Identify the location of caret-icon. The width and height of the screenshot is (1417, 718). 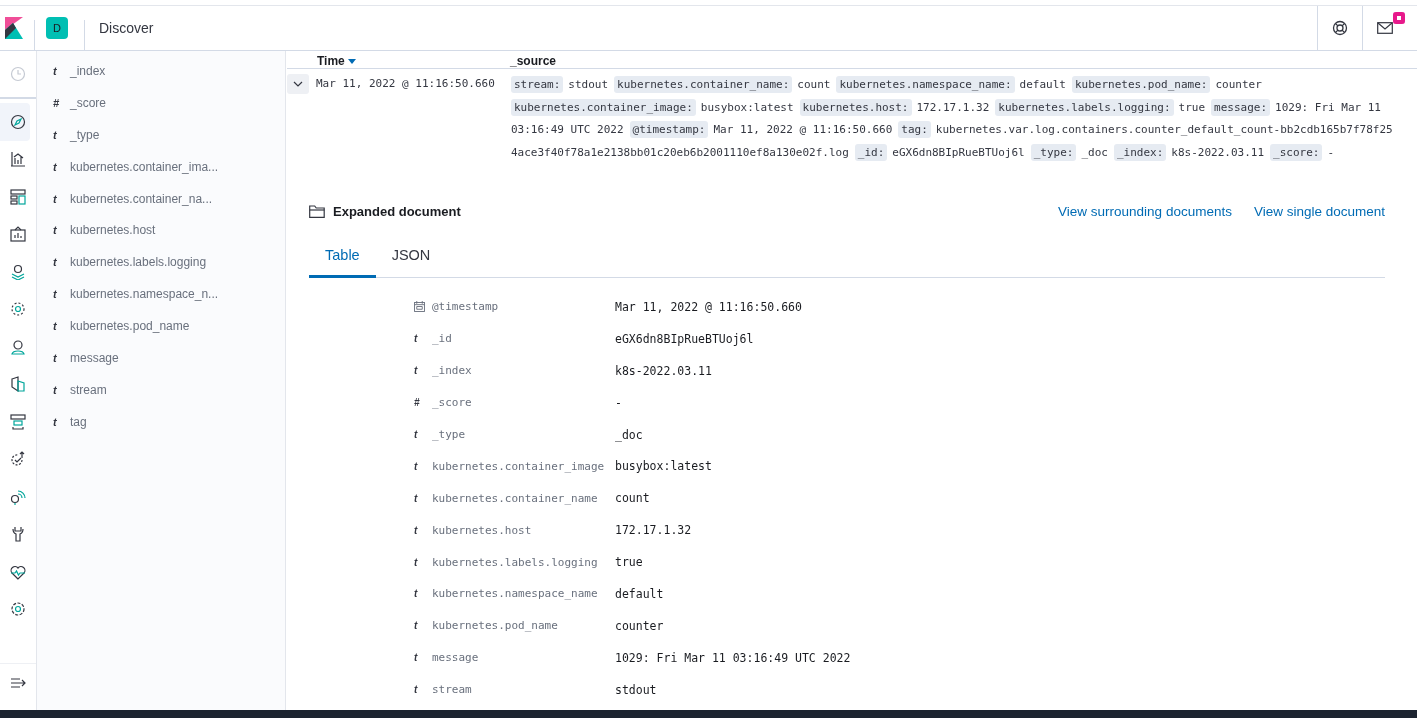
(298, 84).